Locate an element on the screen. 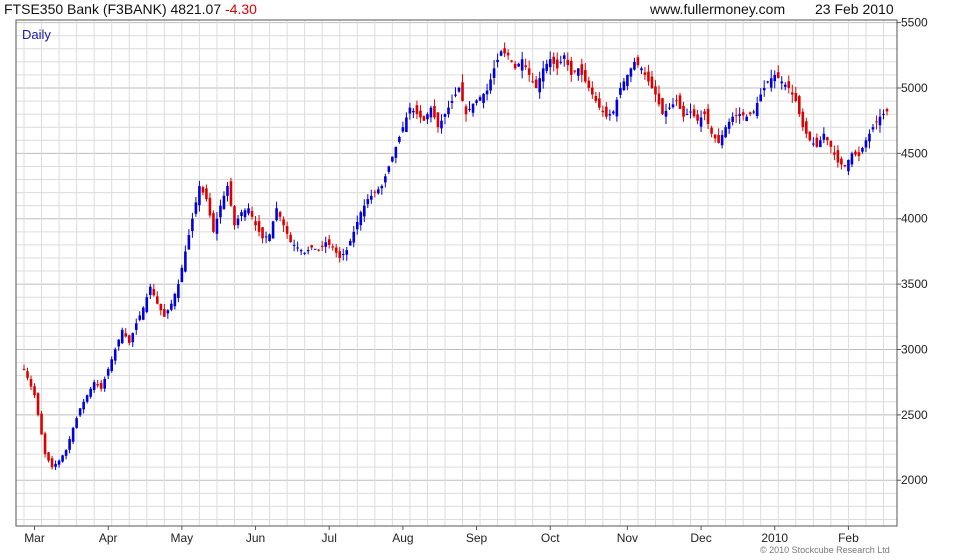 This screenshot has width=980, height=560. x-tick-label: Jul is located at coordinates (329, 538).